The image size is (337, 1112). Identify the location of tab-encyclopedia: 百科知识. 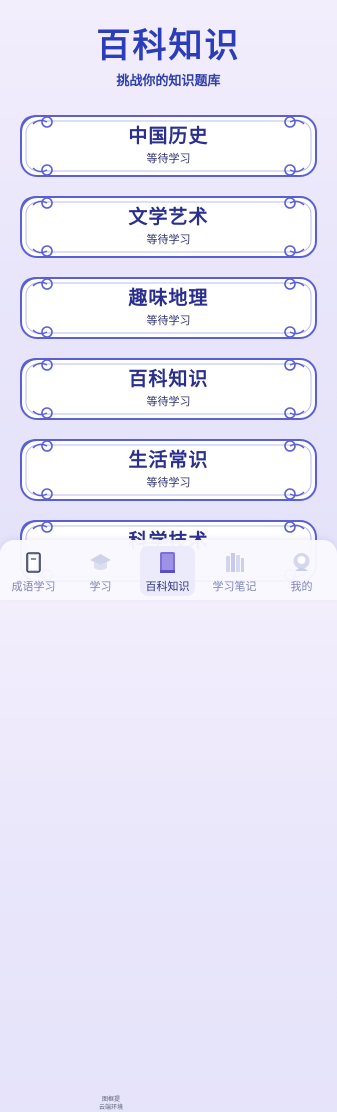
(167, 570).